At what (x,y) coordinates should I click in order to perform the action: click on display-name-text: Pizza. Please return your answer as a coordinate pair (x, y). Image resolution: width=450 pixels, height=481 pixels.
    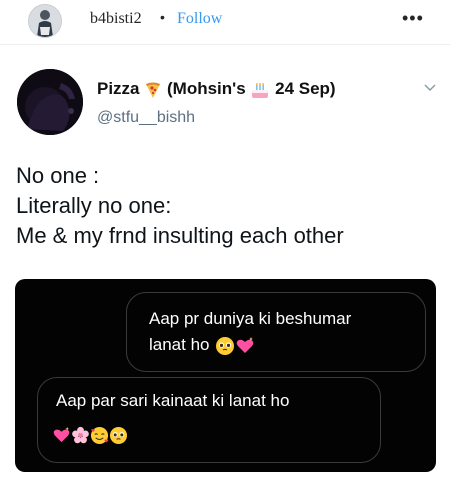
    Looking at the image, I should click on (118, 88).